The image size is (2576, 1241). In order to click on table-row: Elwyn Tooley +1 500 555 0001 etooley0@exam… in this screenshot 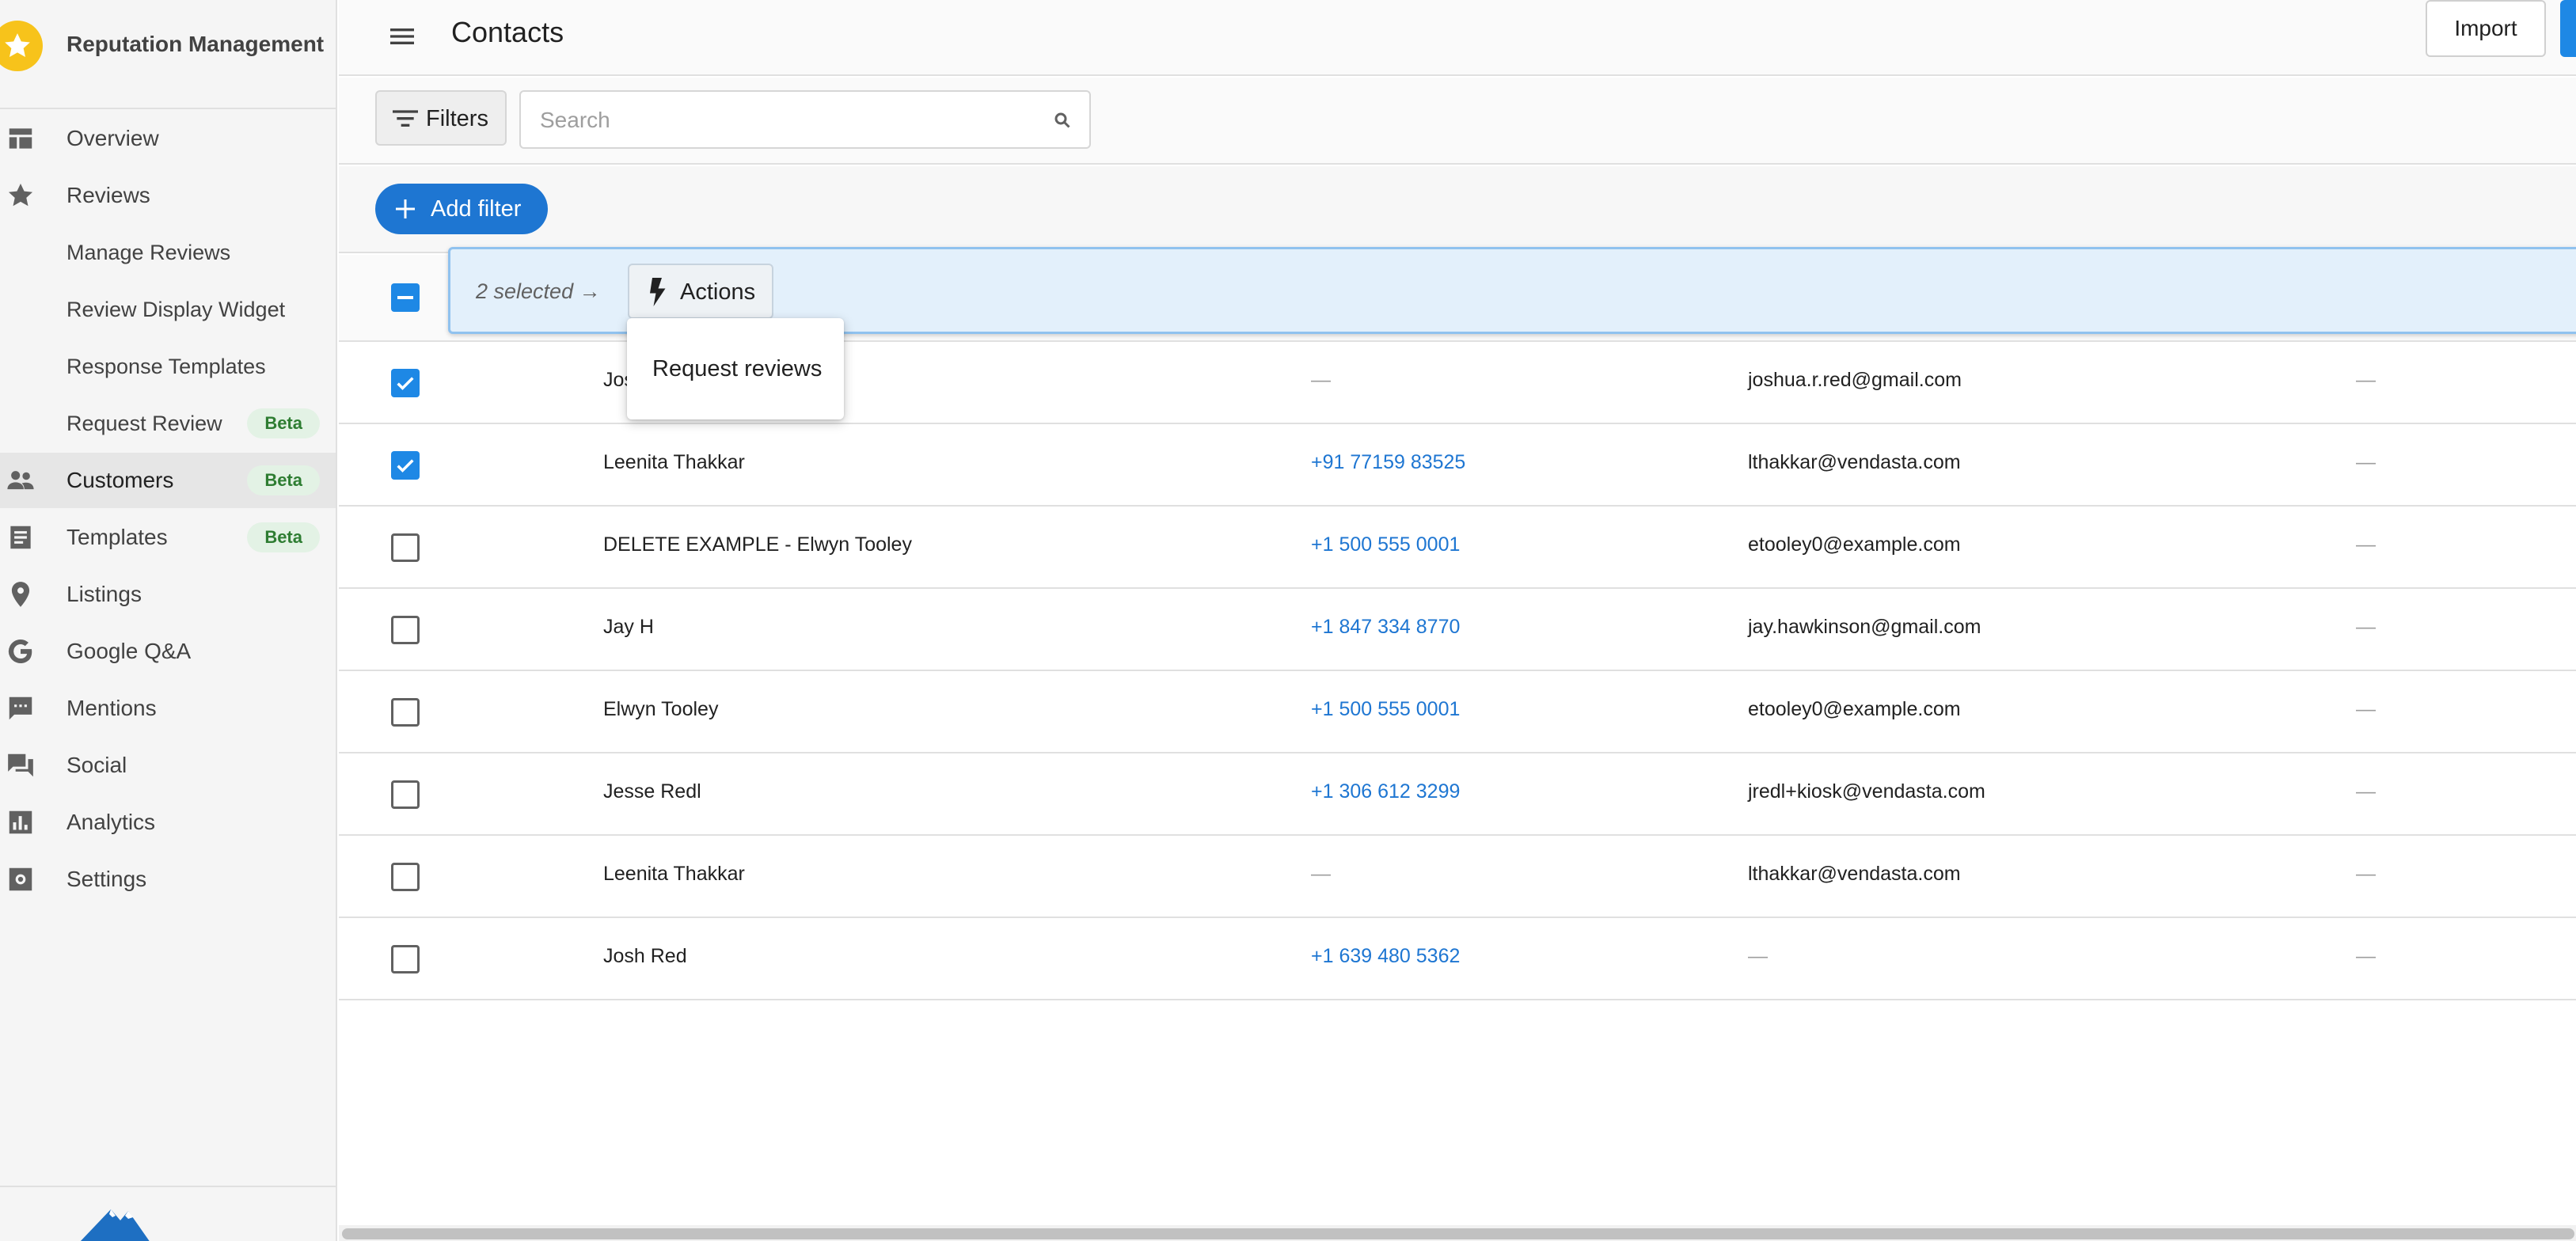, I will do `click(1458, 712)`.